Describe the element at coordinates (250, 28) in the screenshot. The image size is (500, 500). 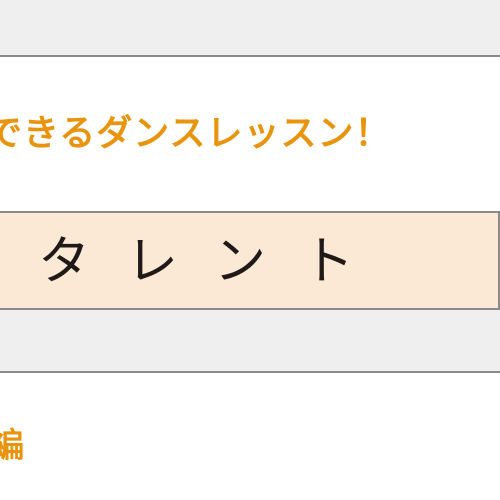
I see `top-gray-band` at that location.